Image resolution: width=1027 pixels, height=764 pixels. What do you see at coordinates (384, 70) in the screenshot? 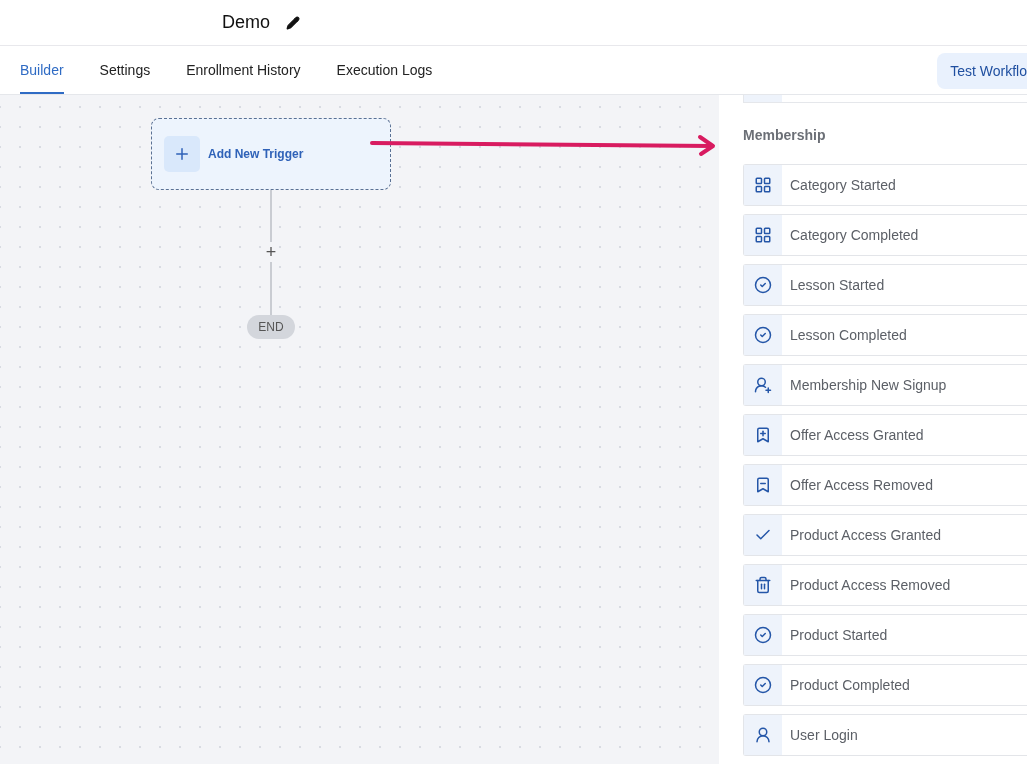
I see `tab: Execution Logs` at bounding box center [384, 70].